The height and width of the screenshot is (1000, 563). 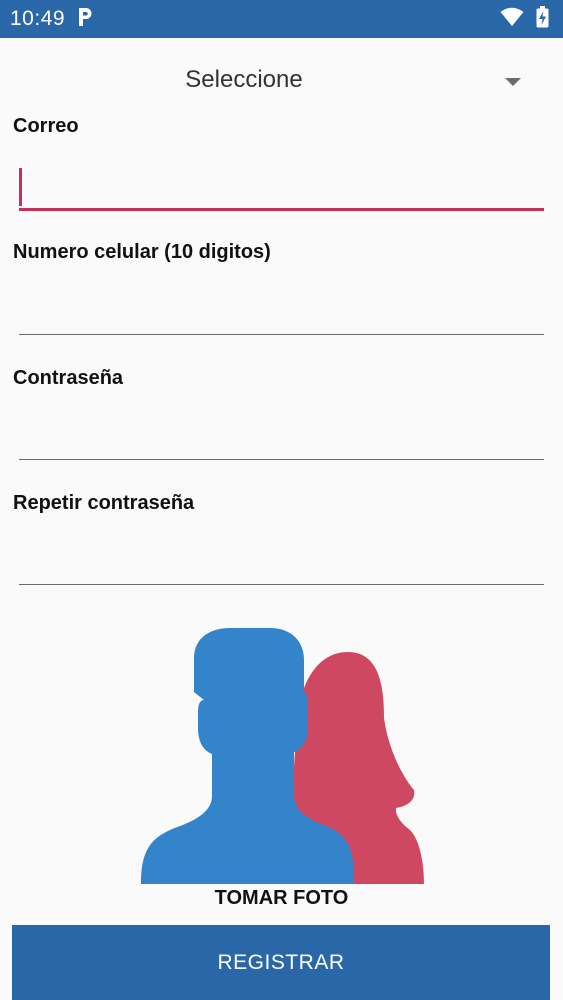 I want to click on battery-charging-icon, so click(x=542, y=19).